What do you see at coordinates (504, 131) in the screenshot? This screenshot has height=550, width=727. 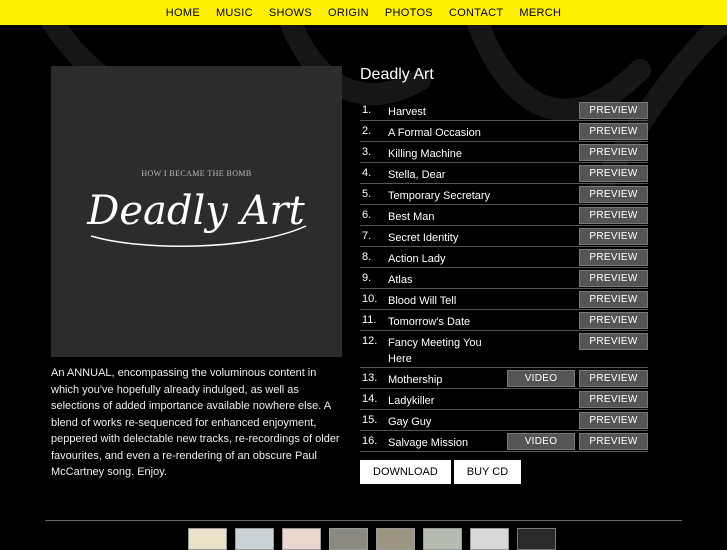 I see `track-row: 2. A Formal Occasion PREVIEW` at bounding box center [504, 131].